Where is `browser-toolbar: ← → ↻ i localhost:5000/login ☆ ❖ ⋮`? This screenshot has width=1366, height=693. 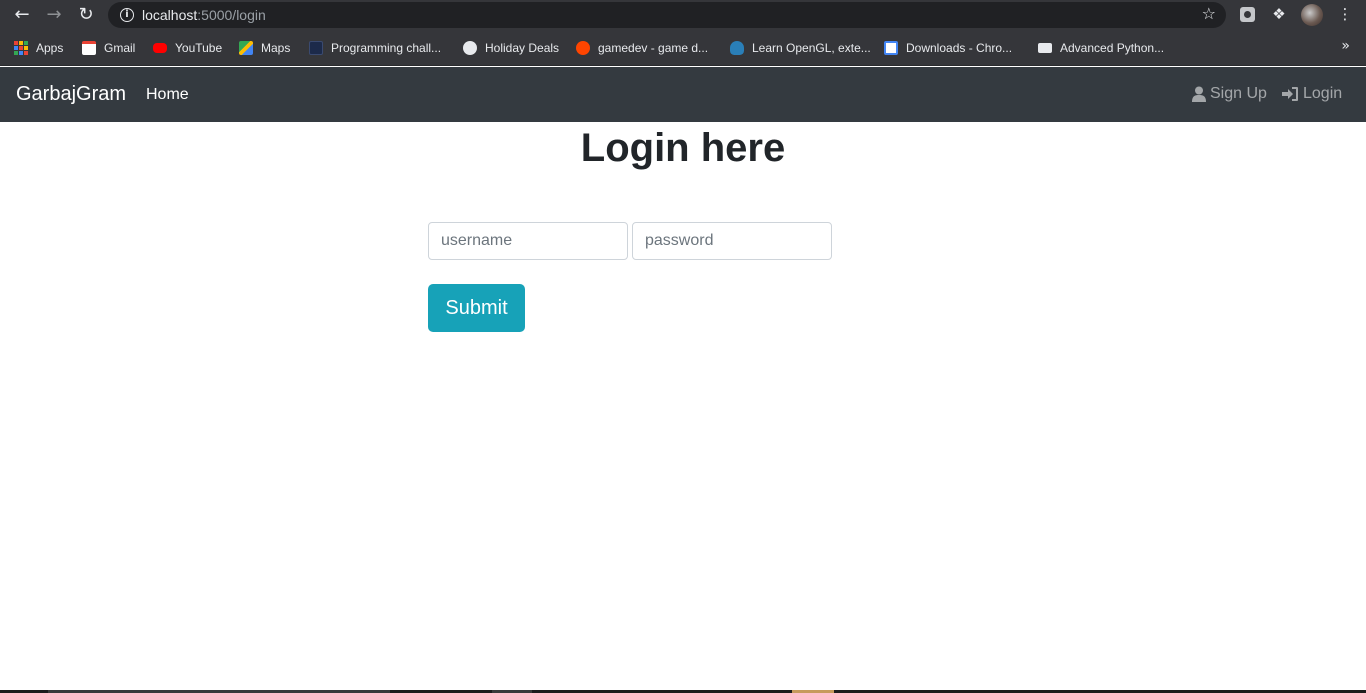 browser-toolbar: ← → ↻ i localhost:5000/login ☆ ❖ ⋮ is located at coordinates (683, 15).